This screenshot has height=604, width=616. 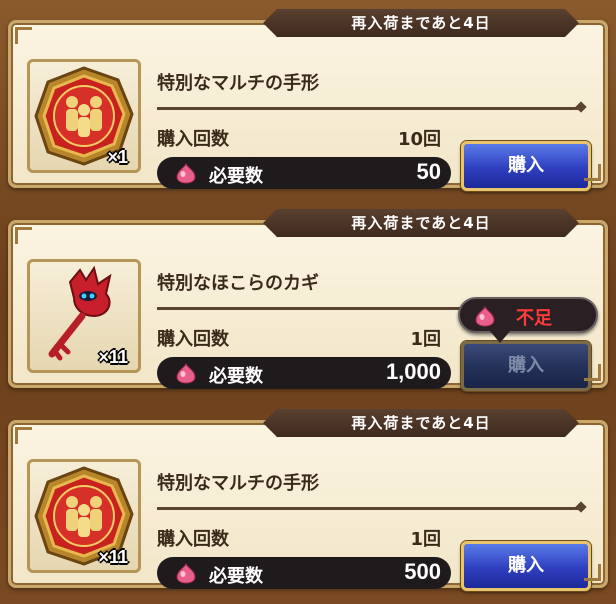 What do you see at coordinates (534, 318) in the screenshot?
I see `insufficient-label: 不足` at bounding box center [534, 318].